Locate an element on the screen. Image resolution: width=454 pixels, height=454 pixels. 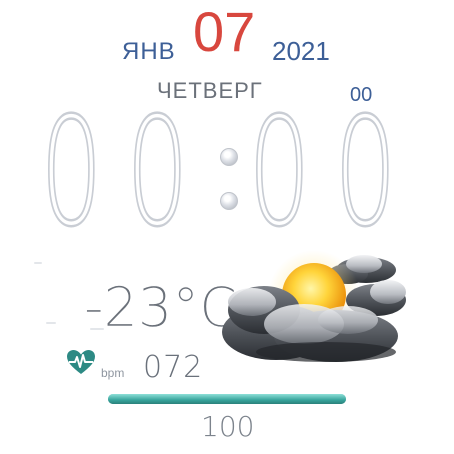
colon-top-dot is located at coordinates (229, 157).